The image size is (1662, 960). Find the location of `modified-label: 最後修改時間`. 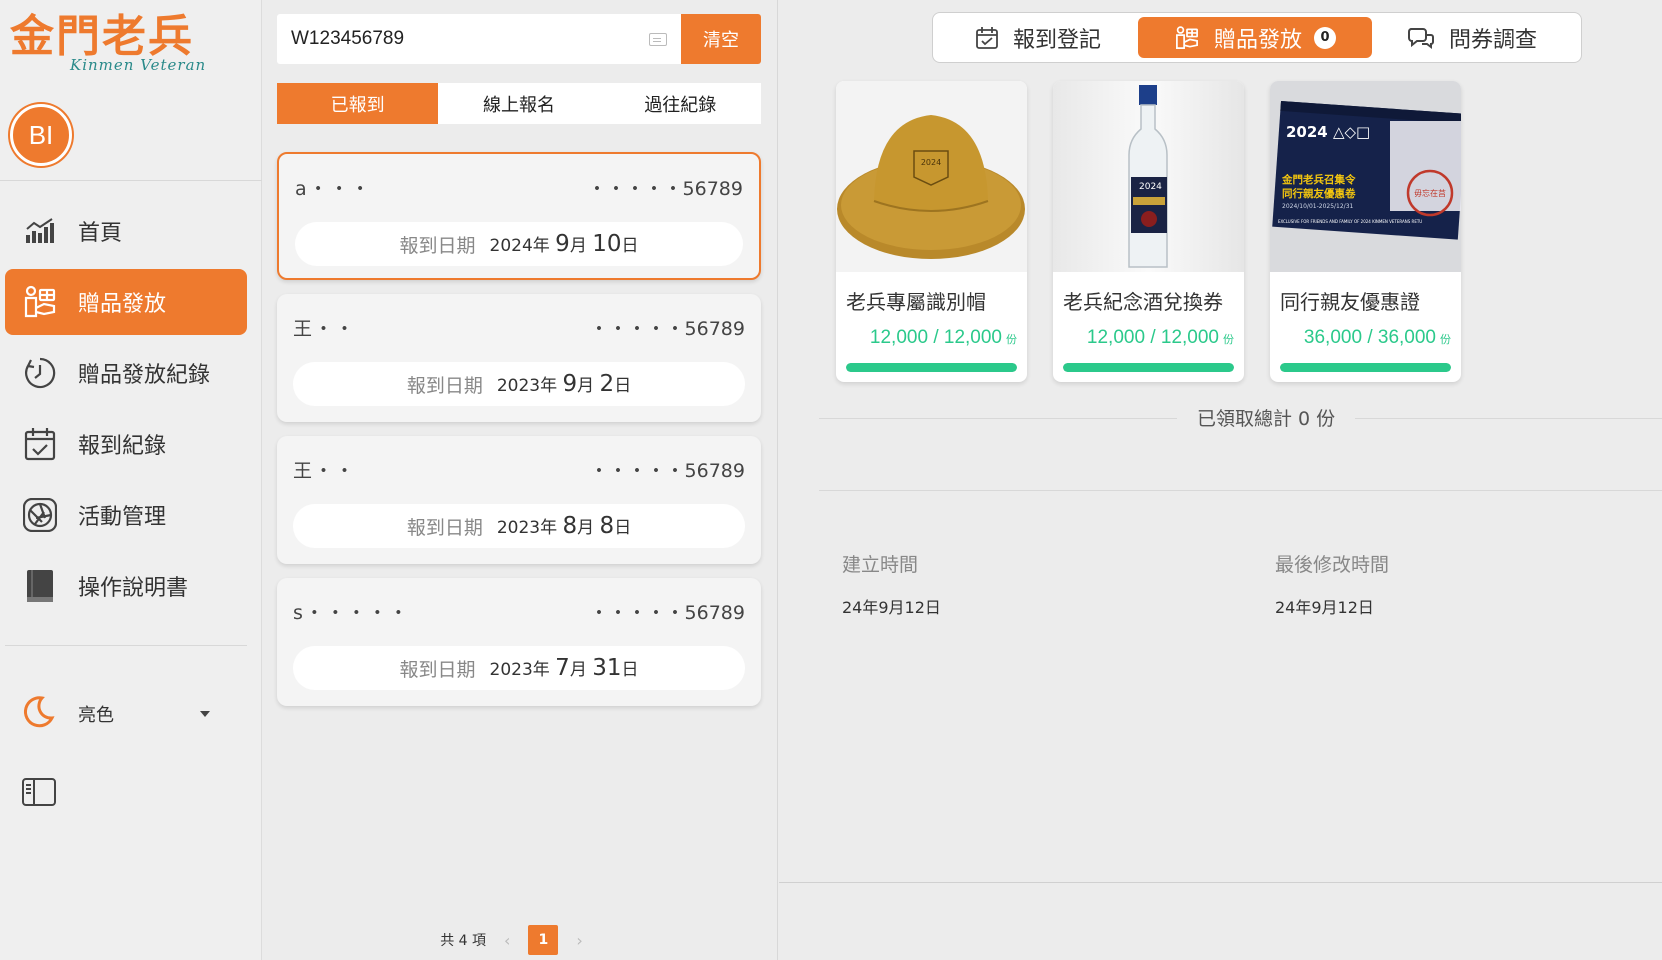

modified-label: 最後修改時間 is located at coordinates (1332, 565).